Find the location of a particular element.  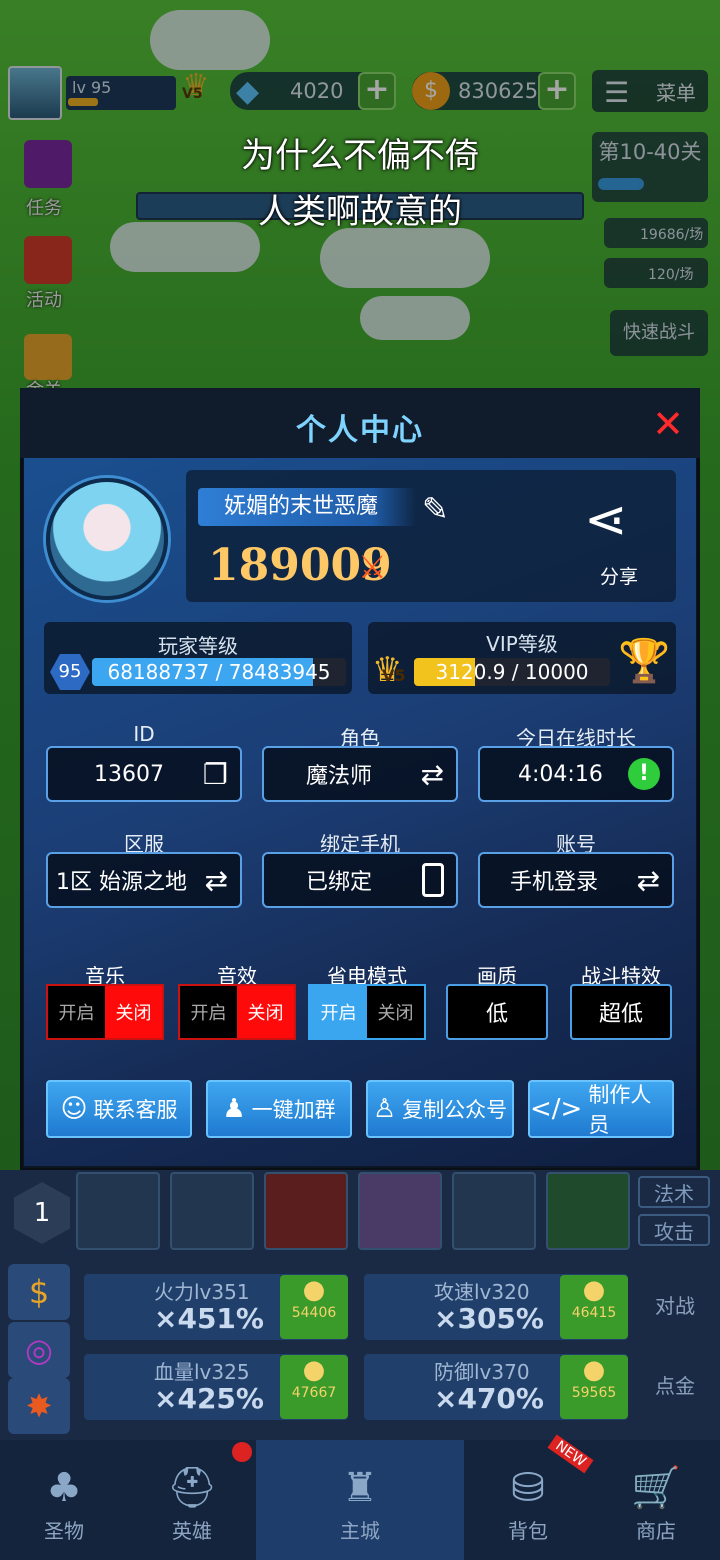

sfx-toggle: 开启 关闭 is located at coordinates (237, 1012).